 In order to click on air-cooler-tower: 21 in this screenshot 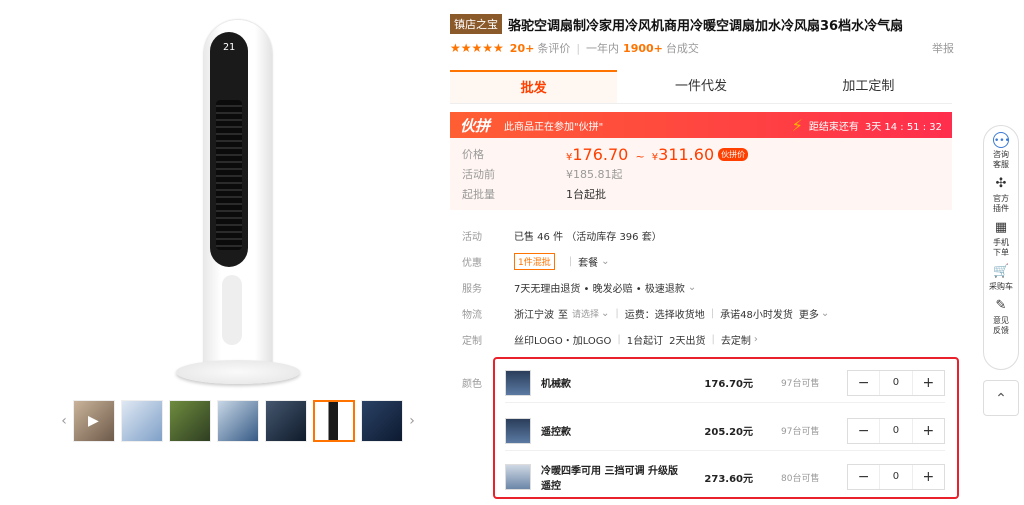, I will do `click(238, 195)`.